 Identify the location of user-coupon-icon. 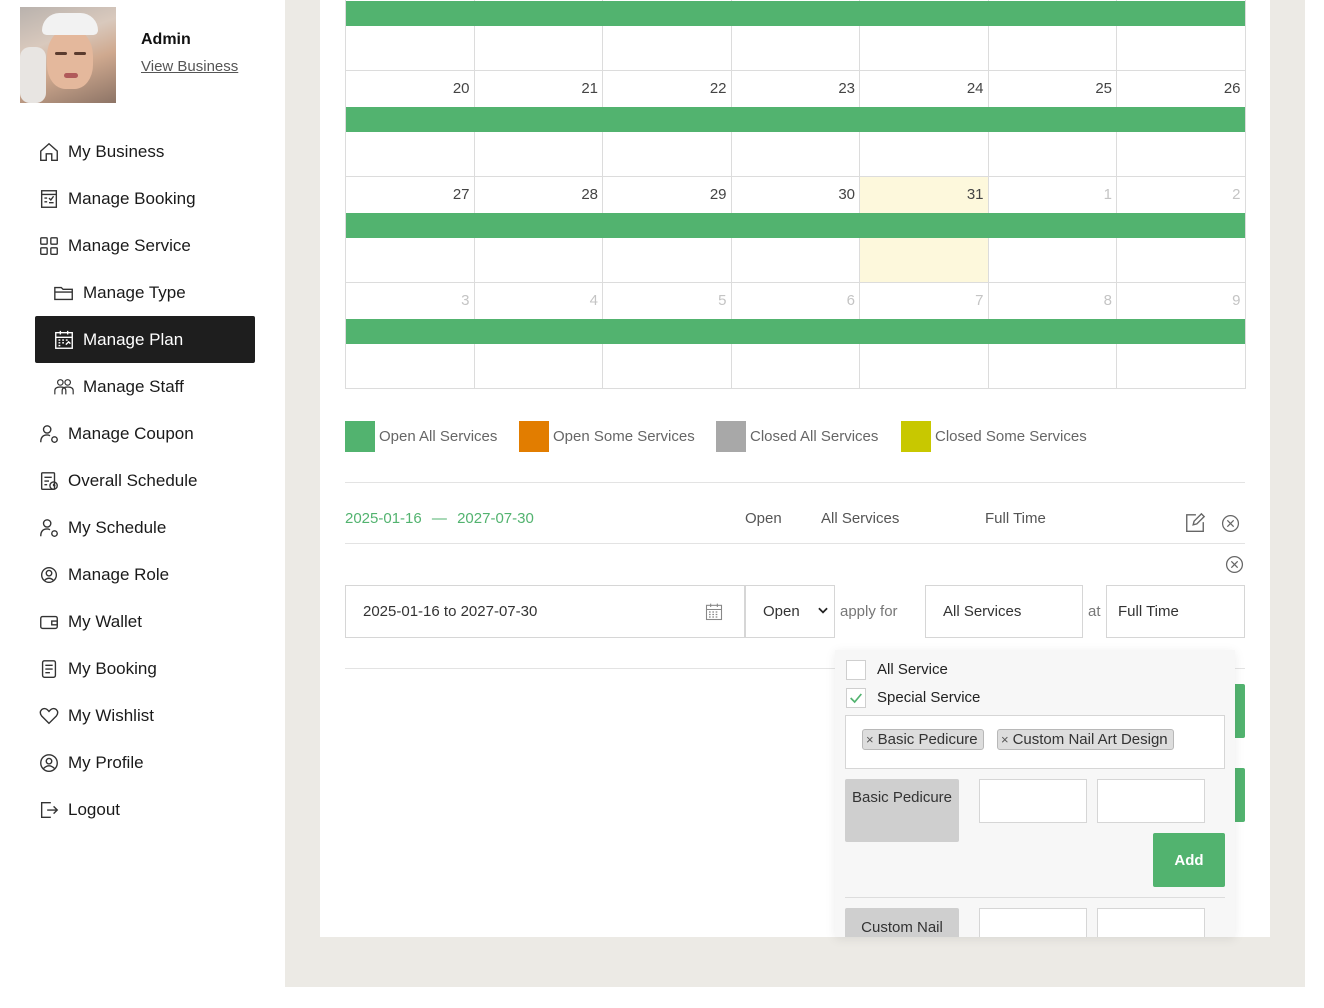
(49, 434).